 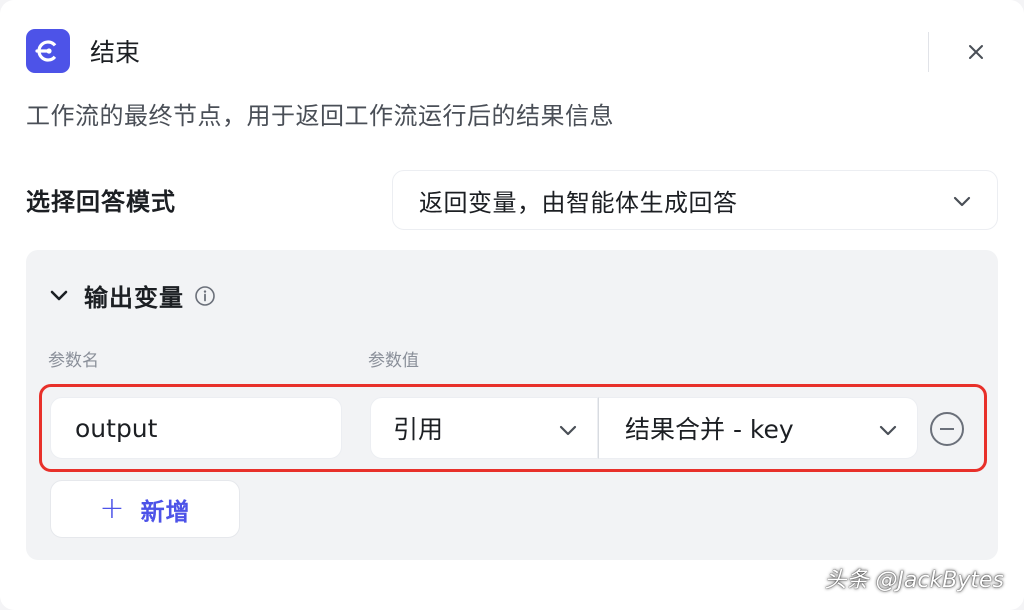 I want to click on watermark: 头条 @JackBytes, so click(x=914, y=580).